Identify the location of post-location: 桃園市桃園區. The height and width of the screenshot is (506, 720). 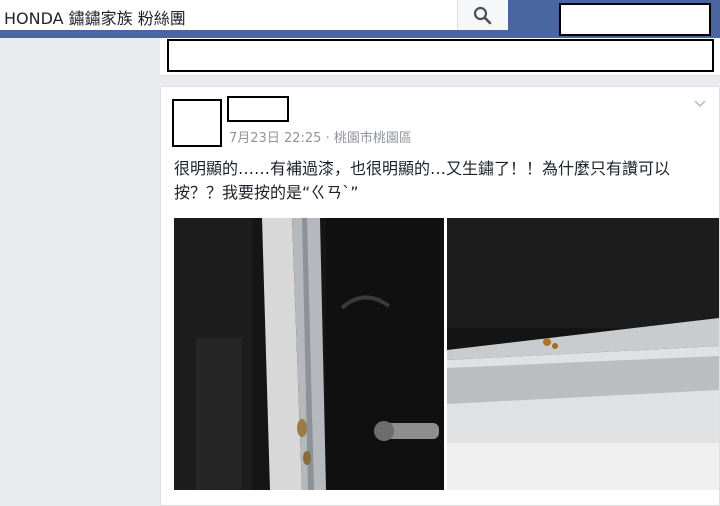
(373, 138).